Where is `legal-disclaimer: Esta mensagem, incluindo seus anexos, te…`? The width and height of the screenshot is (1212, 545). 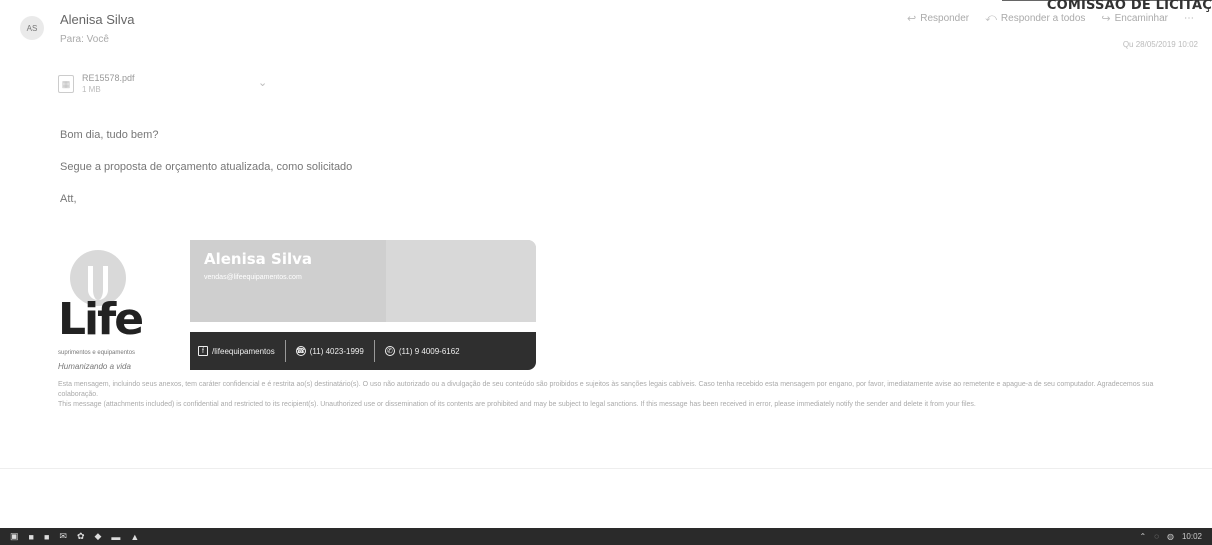 legal-disclaimer: Esta mensagem, incluindo seus anexos, te… is located at coordinates (623, 395).